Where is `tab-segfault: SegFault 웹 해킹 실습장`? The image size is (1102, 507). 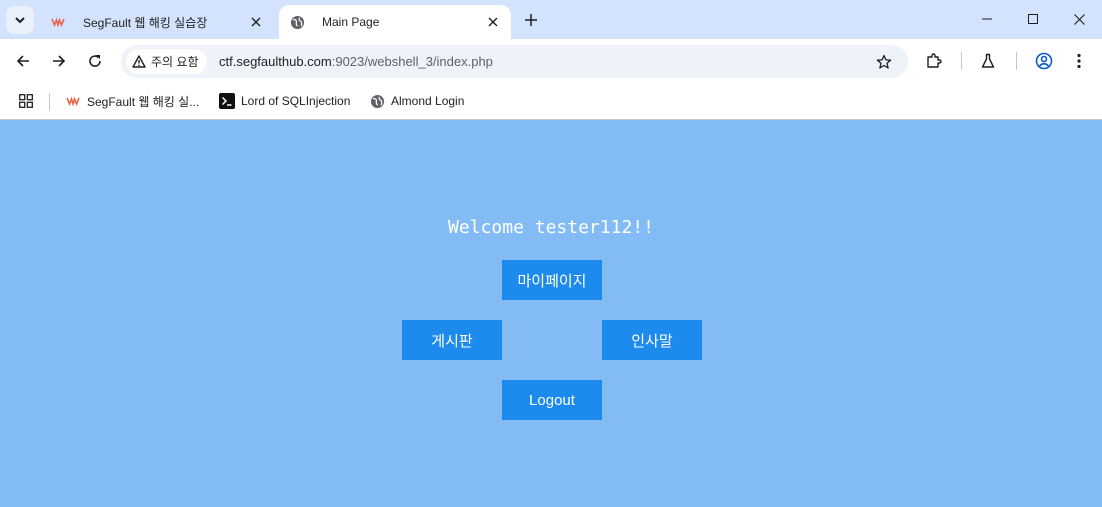
tab-segfault: SegFault 웹 해킹 실습장 is located at coordinates (157, 22).